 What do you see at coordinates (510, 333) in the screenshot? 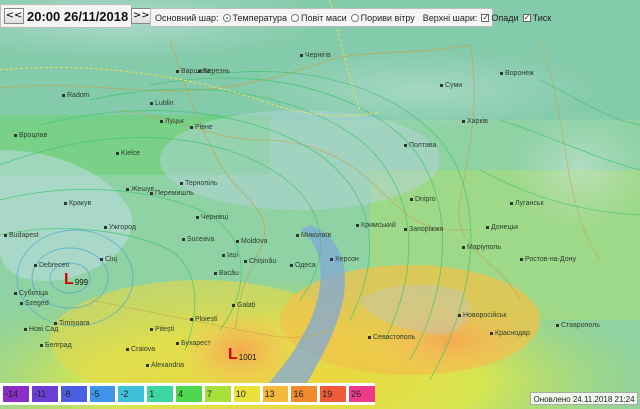
I see `city-label: Краснодар` at bounding box center [510, 333].